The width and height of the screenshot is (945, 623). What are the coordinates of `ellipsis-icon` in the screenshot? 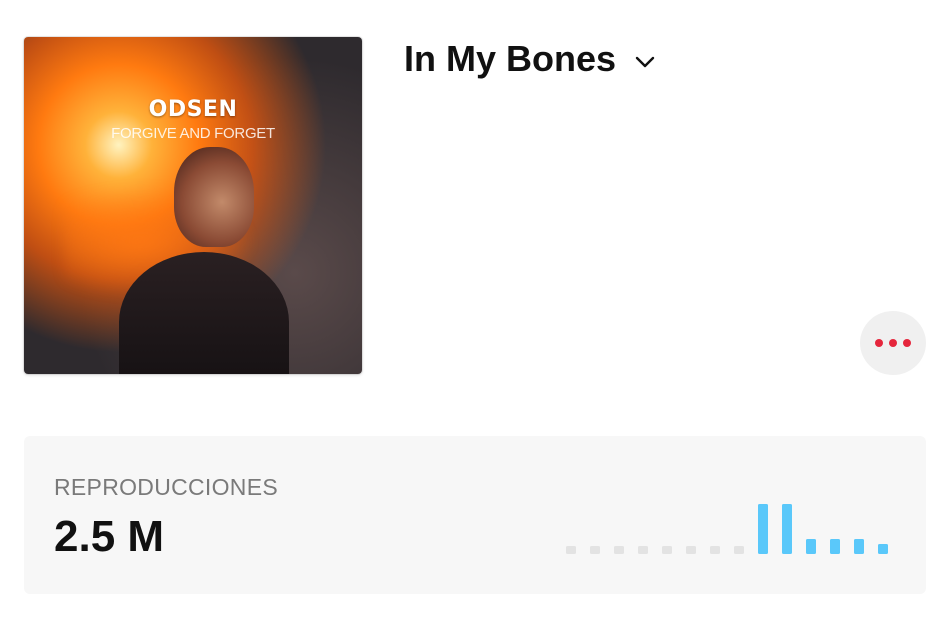 It's located at (893, 343).